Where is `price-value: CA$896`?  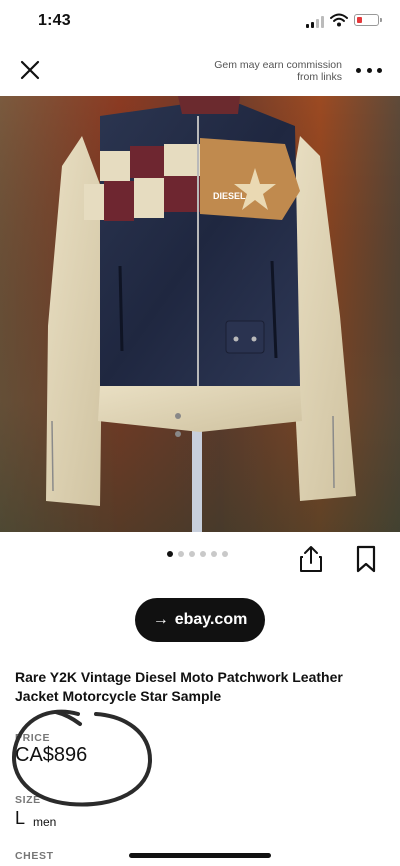
price-value: CA$896 is located at coordinates (51, 755).